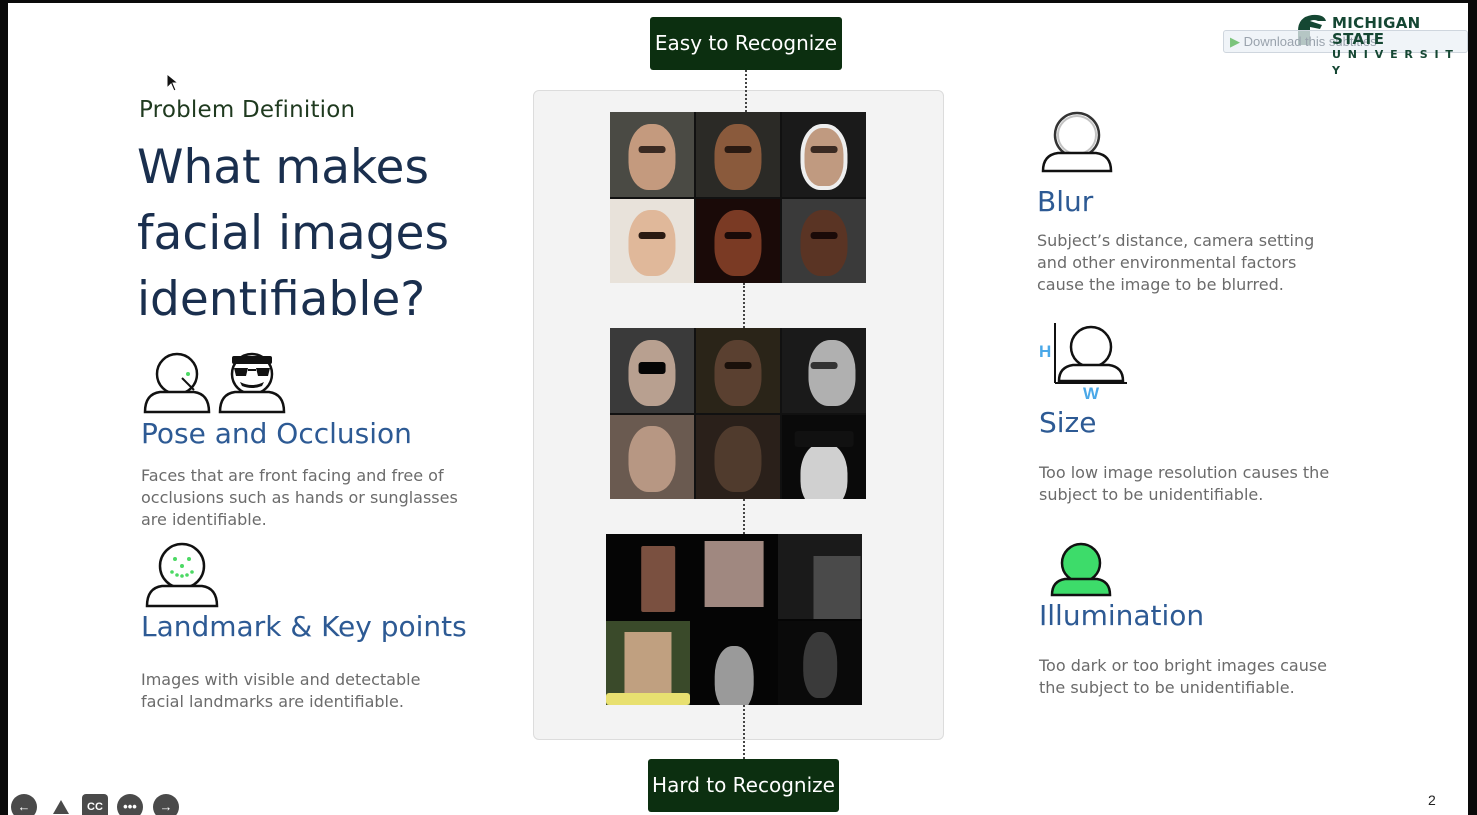 The height and width of the screenshot is (815, 1477). I want to click on next-slide-button: →, so click(166, 804).